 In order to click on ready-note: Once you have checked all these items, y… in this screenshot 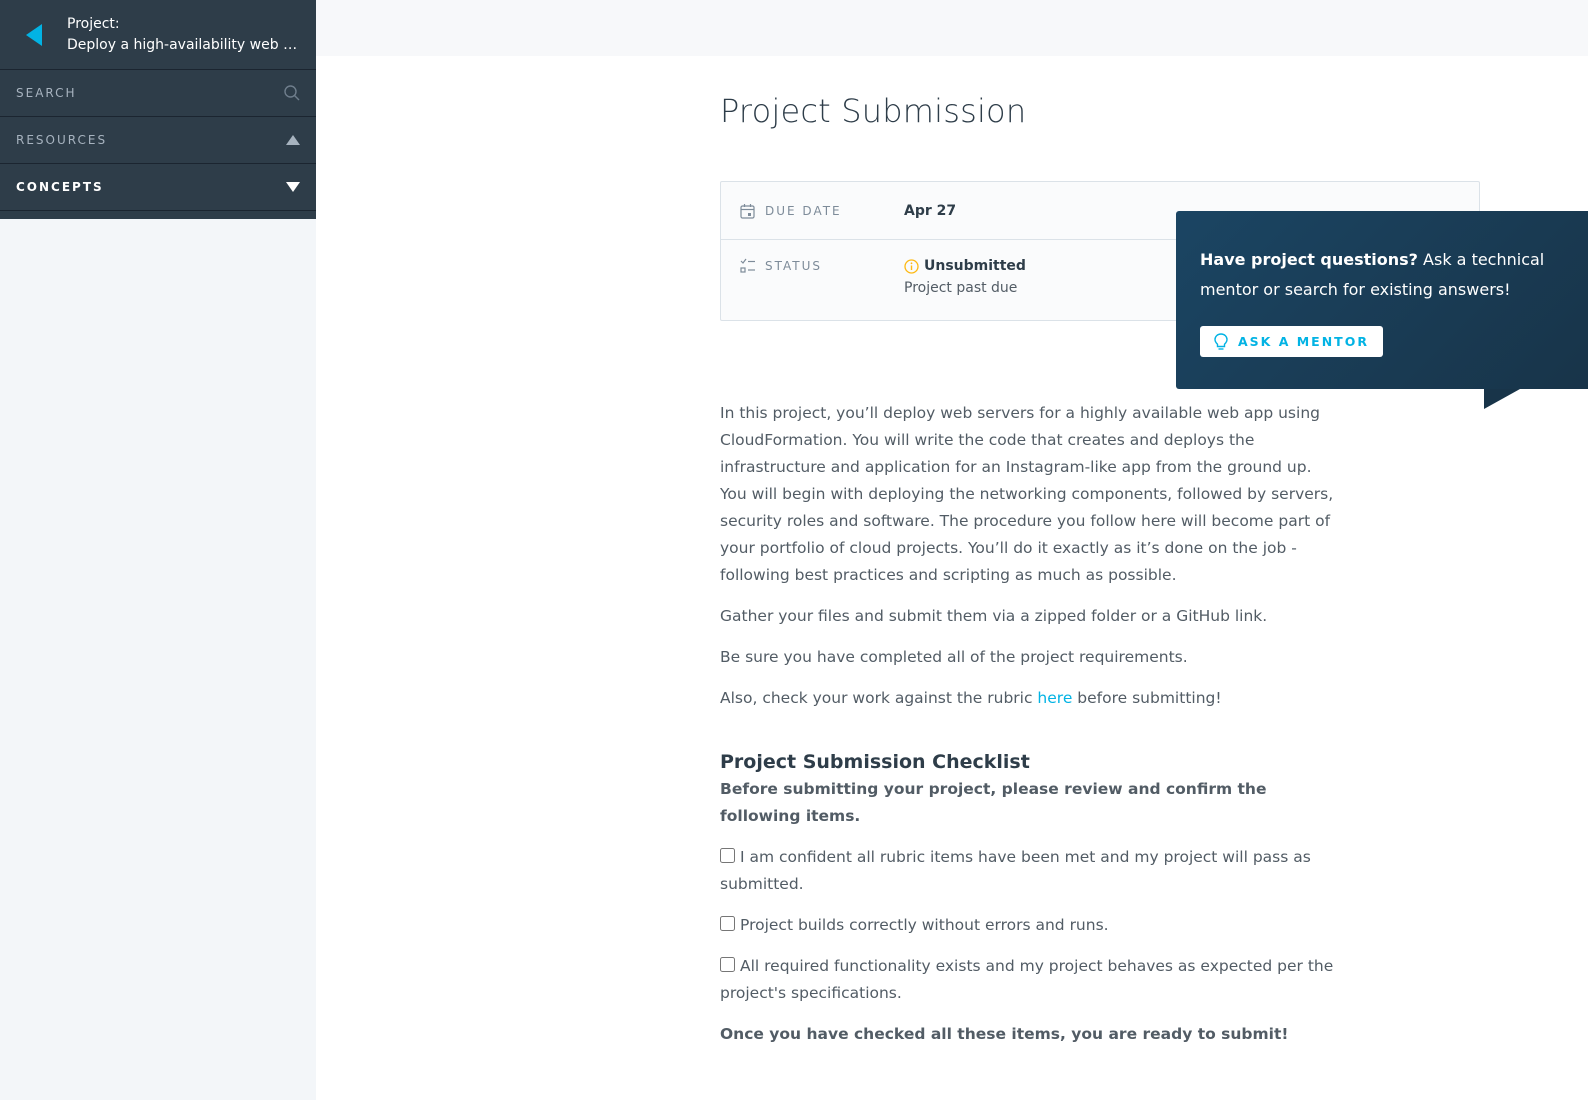, I will do `click(1004, 1034)`.